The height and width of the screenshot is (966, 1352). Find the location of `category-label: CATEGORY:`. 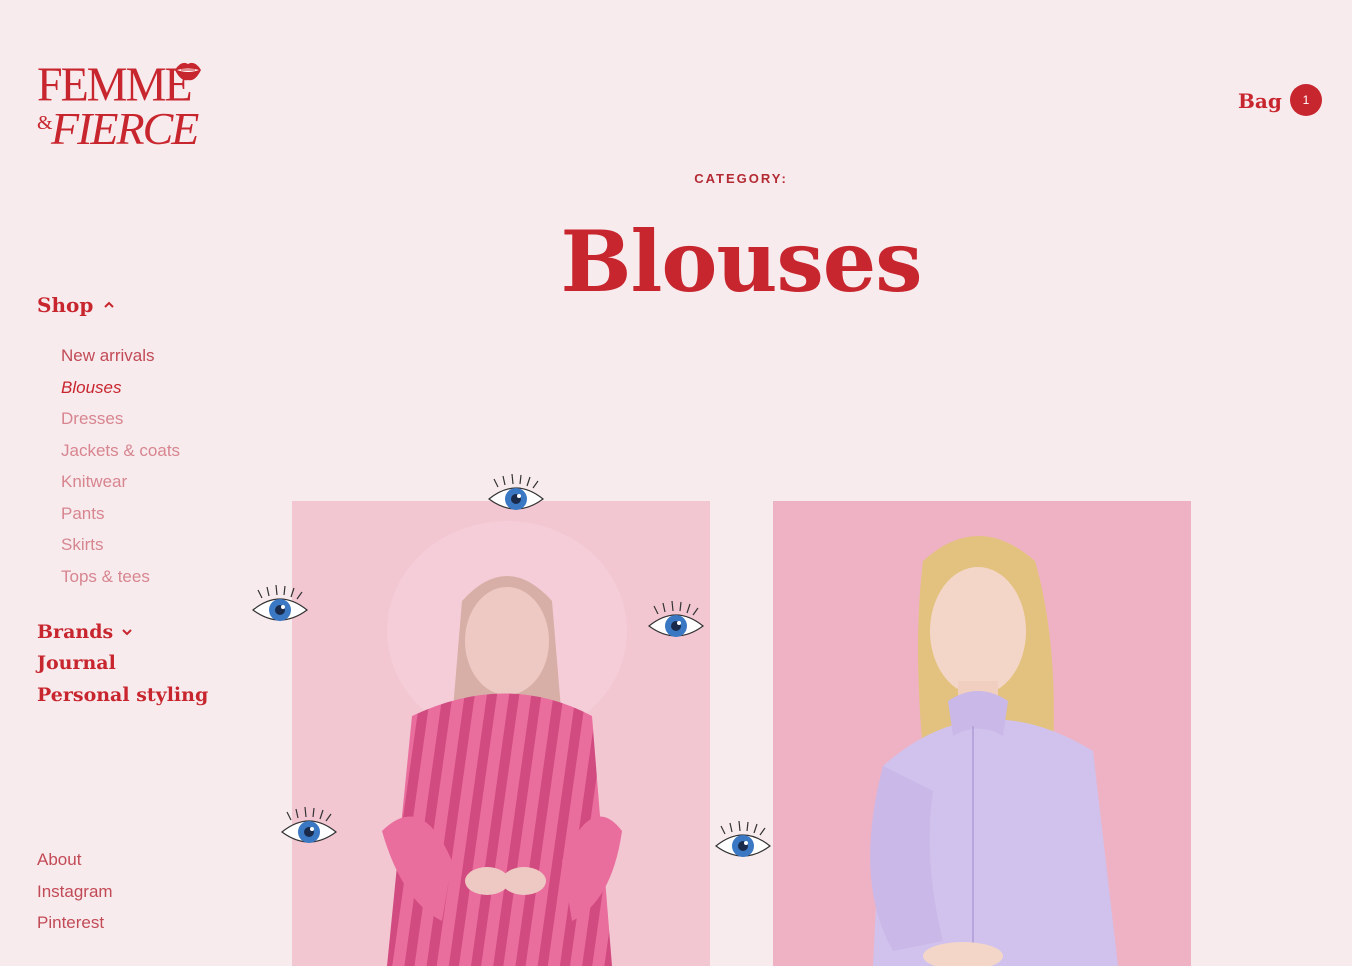

category-label: CATEGORY: is located at coordinates (741, 178).